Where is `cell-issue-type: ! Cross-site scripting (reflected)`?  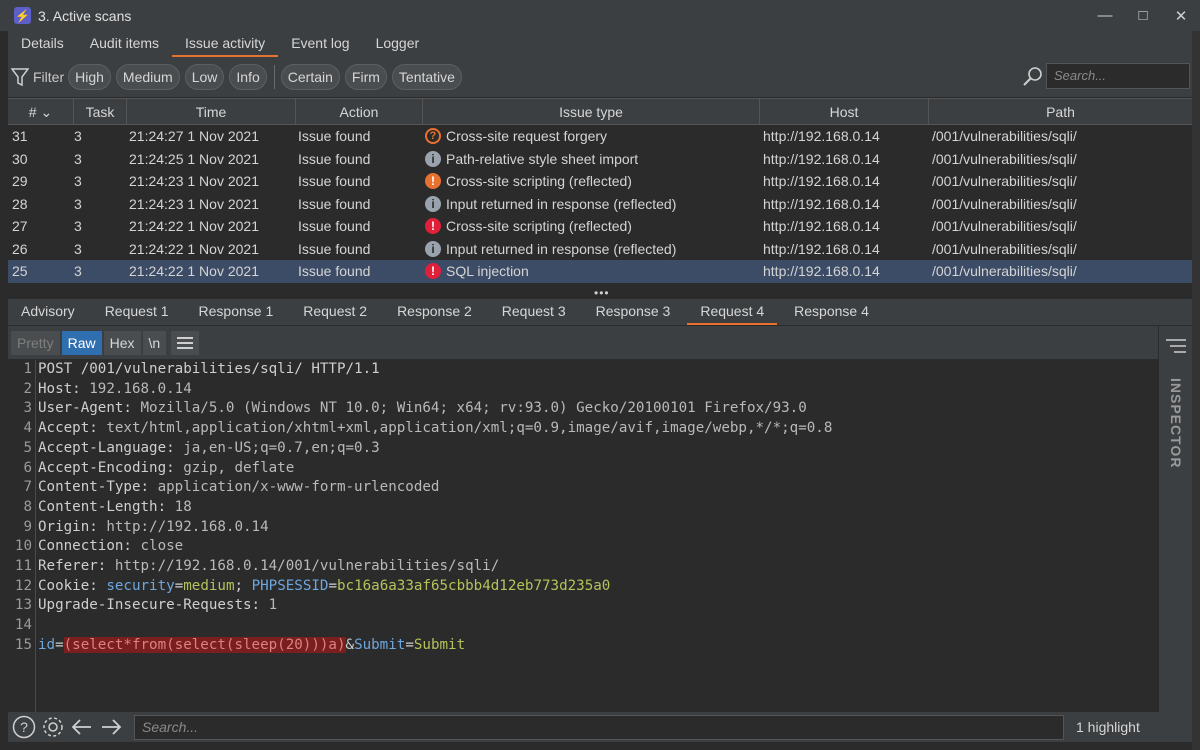
cell-issue-type: ! Cross-site scripting (reflected) is located at coordinates (591, 226).